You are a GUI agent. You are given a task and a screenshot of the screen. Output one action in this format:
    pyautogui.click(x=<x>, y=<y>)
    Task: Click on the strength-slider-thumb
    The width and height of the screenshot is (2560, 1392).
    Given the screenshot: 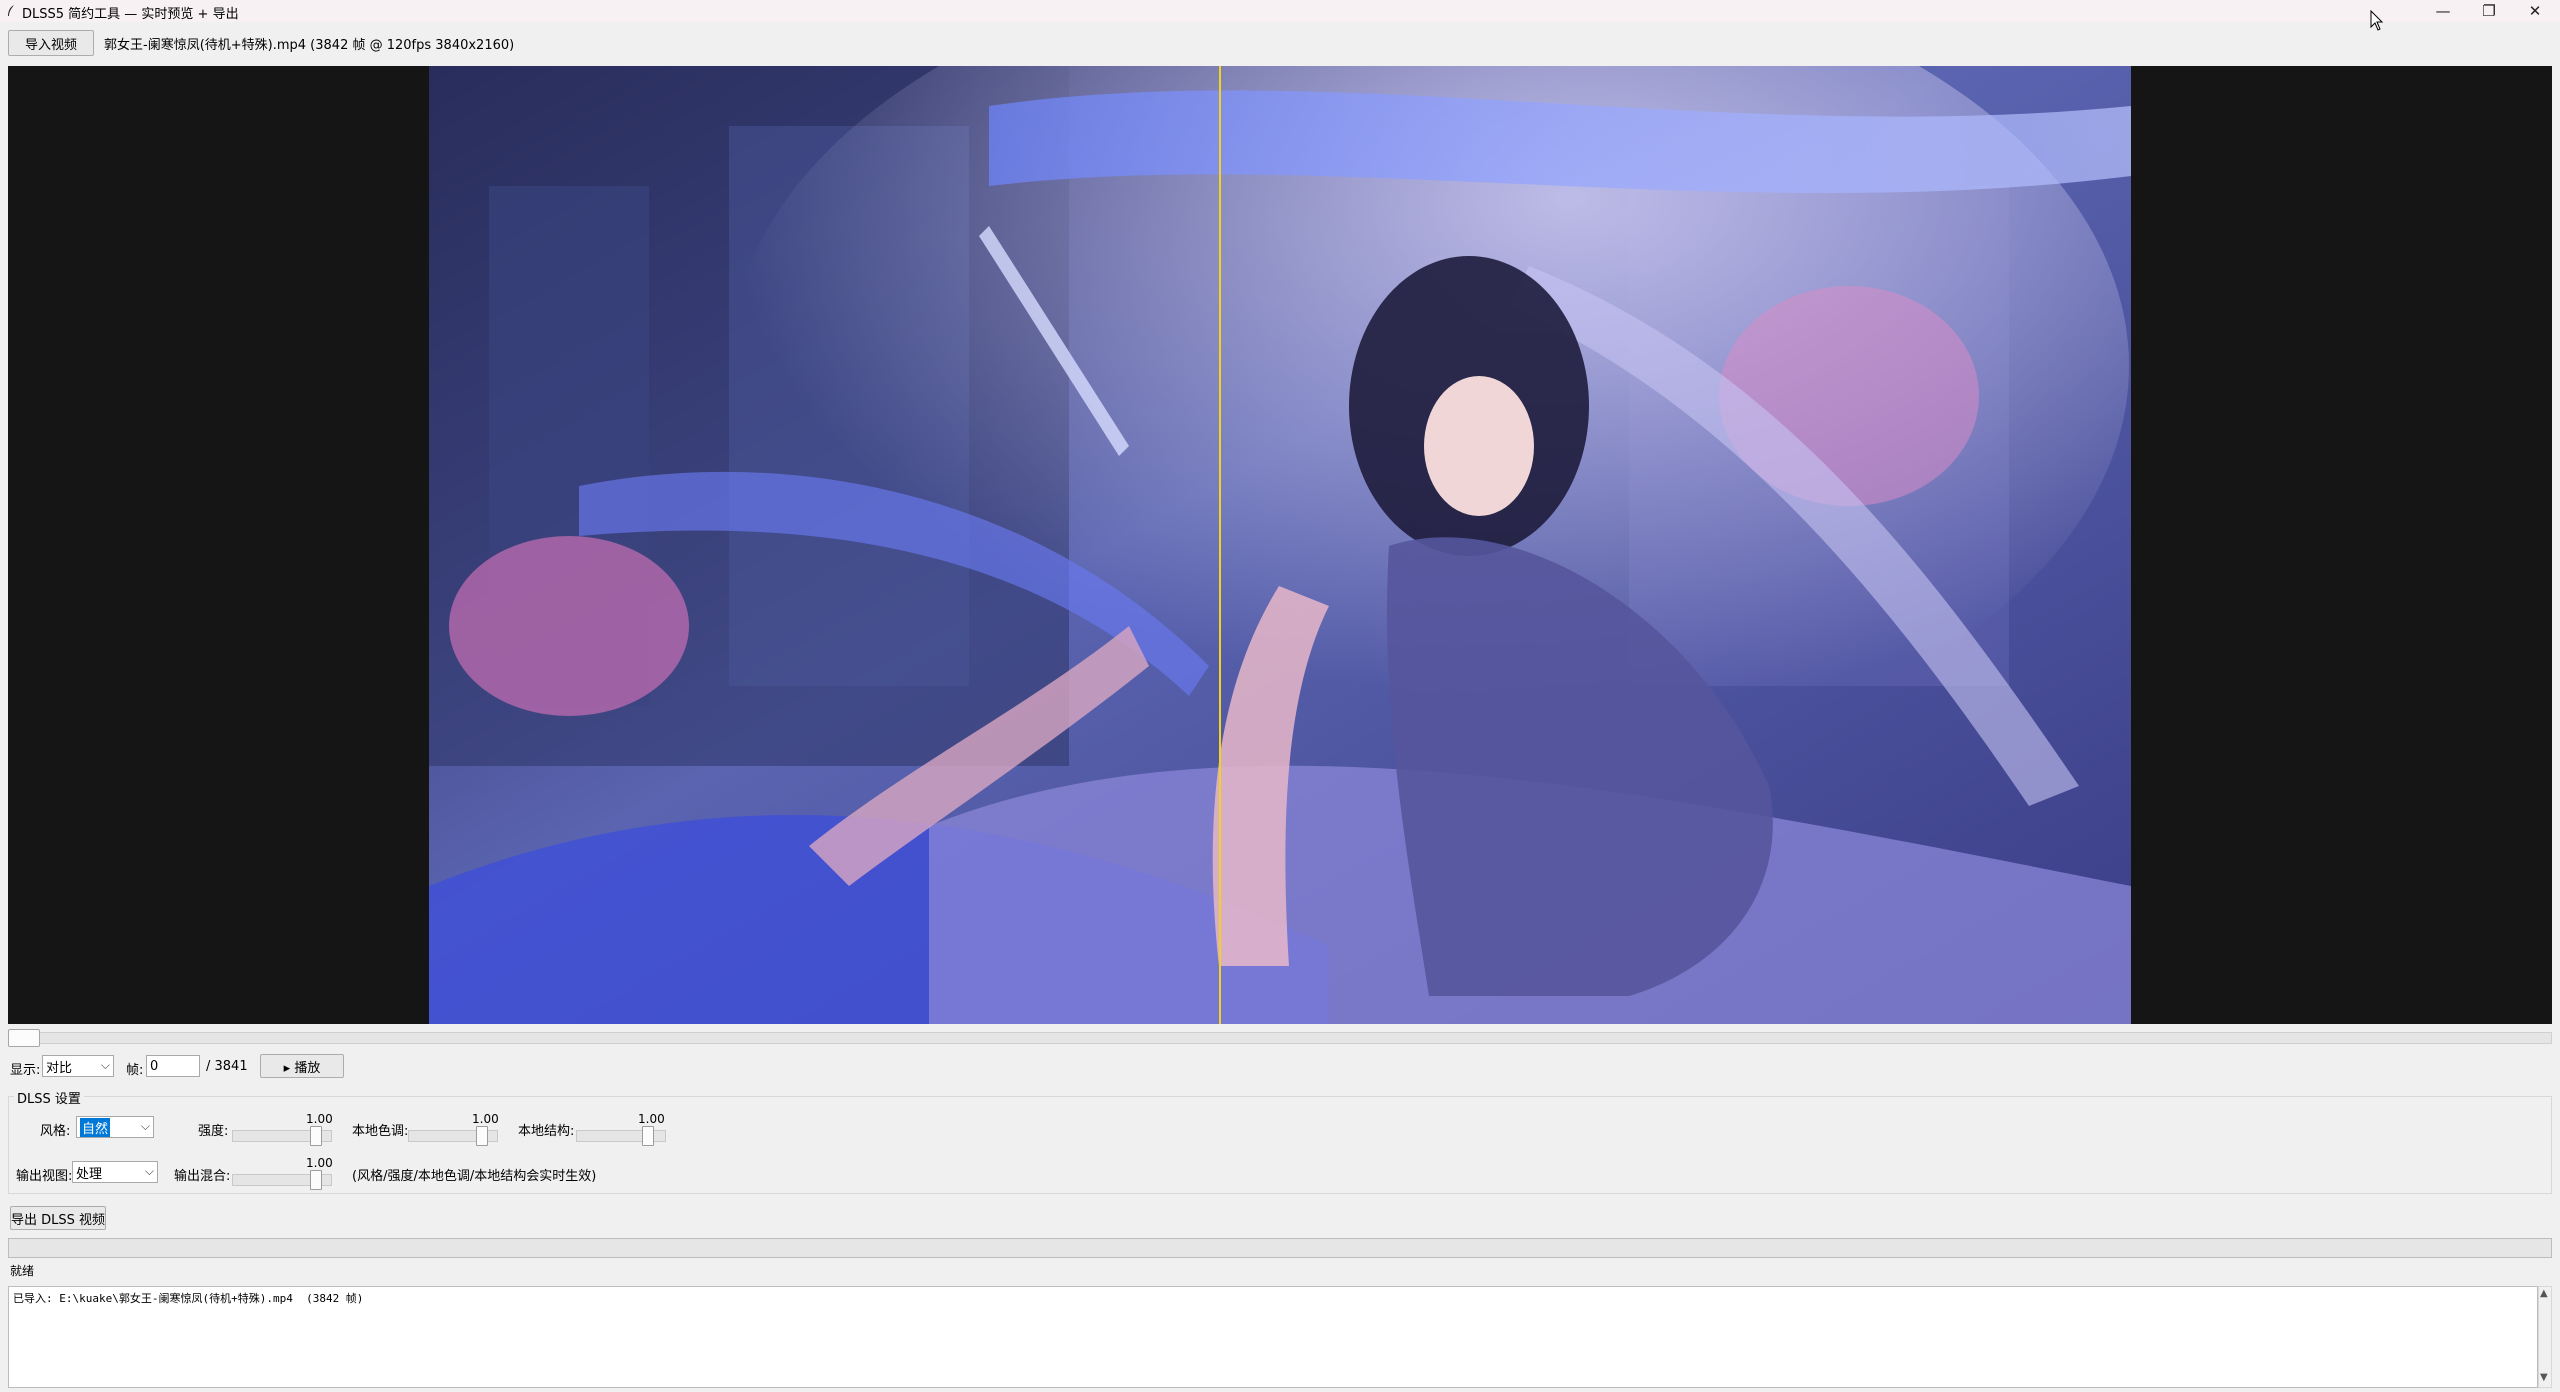 What is the action you would take?
    pyautogui.click(x=316, y=1136)
    